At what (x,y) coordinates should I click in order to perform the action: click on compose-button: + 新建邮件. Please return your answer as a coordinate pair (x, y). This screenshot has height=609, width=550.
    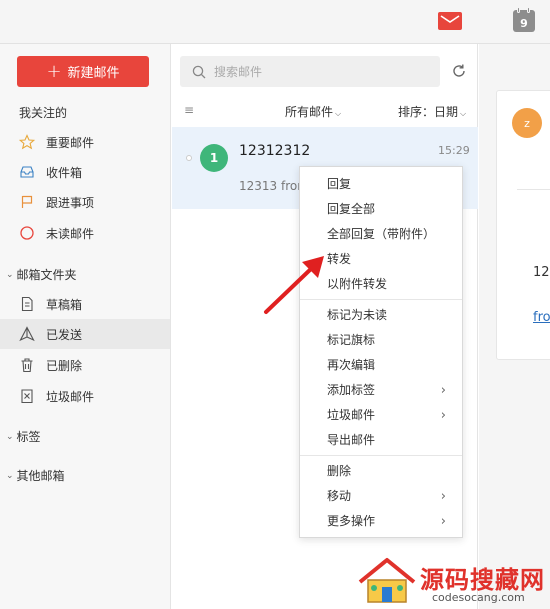
    Looking at the image, I should click on (83, 71).